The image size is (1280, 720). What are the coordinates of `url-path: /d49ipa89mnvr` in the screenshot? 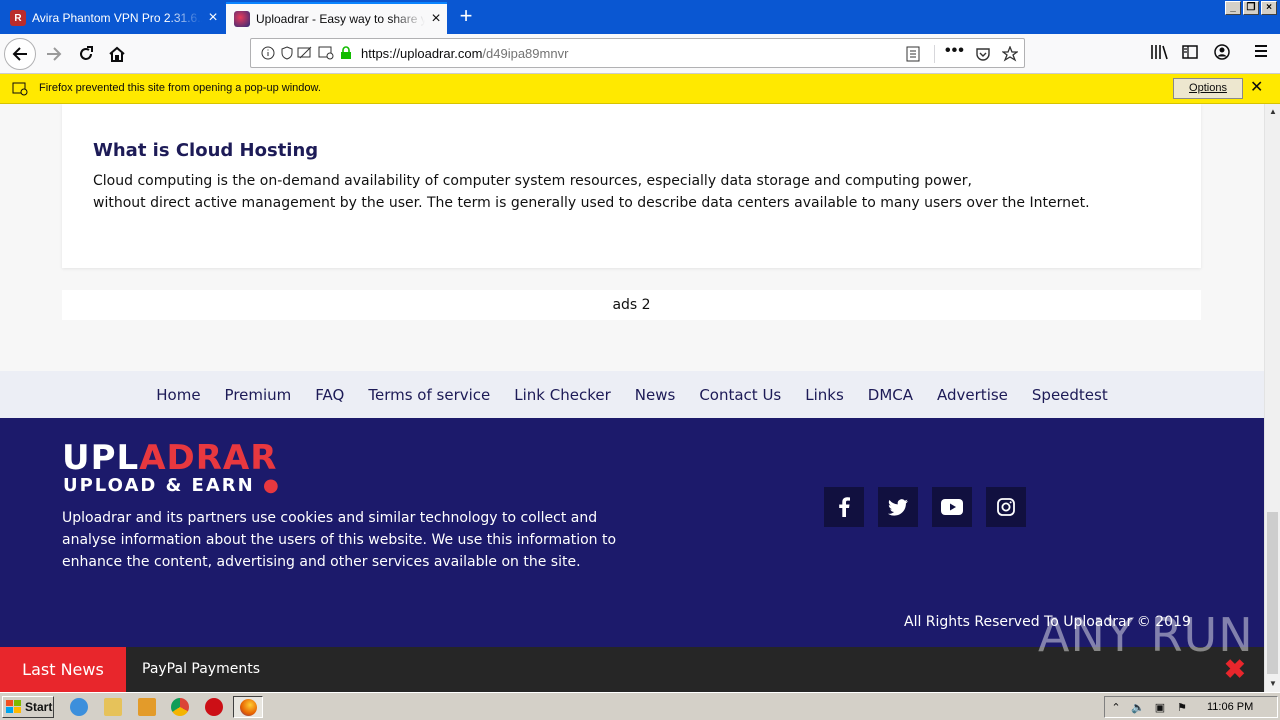 It's located at (525, 53).